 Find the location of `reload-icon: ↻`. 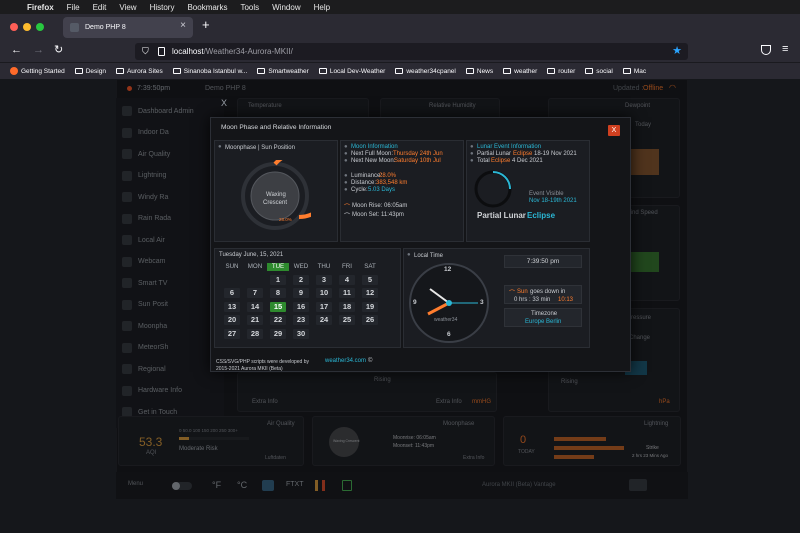

reload-icon: ↻ is located at coordinates (58, 49).